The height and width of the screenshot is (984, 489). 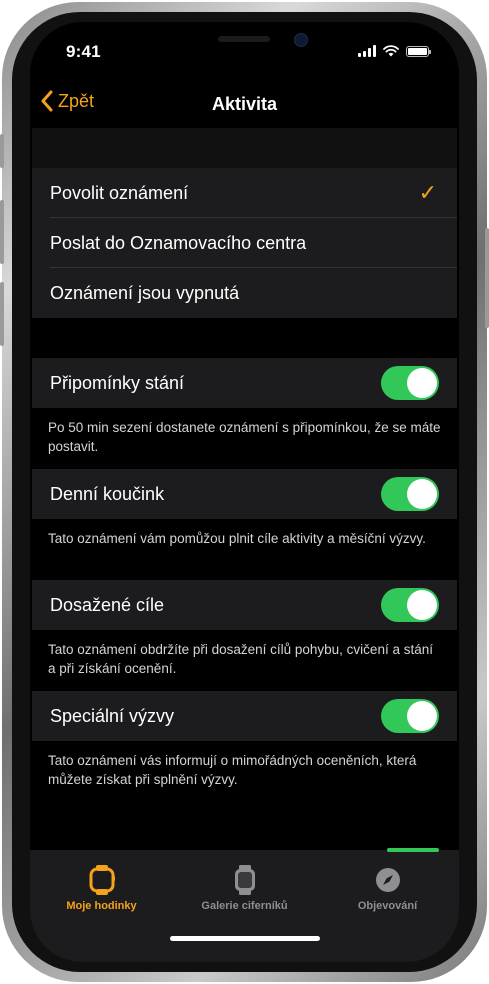 I want to click on tab-discover: Objevování, so click(x=387, y=888).